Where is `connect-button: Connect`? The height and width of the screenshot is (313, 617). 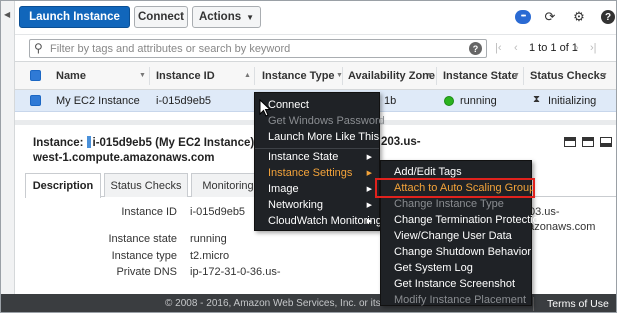 connect-button: Connect is located at coordinates (161, 17).